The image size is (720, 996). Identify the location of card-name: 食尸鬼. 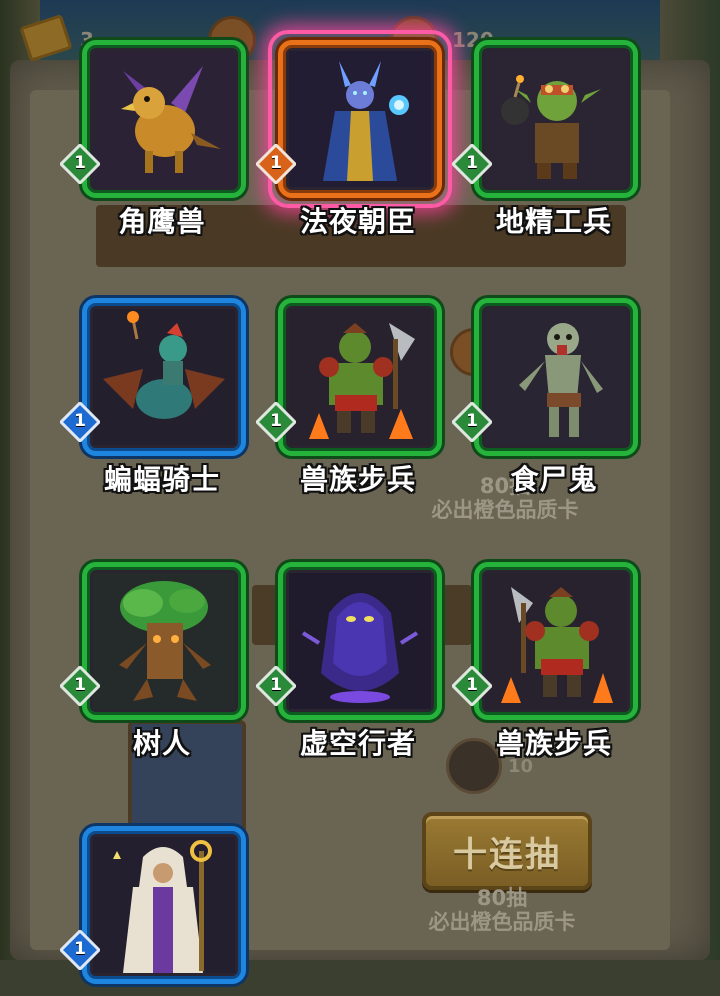
(554, 479).